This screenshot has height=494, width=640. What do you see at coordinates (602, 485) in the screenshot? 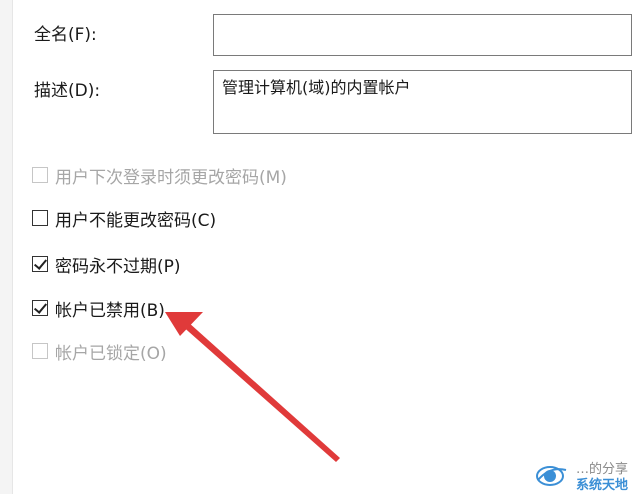
I see `watermark-brand: 系统天地` at bounding box center [602, 485].